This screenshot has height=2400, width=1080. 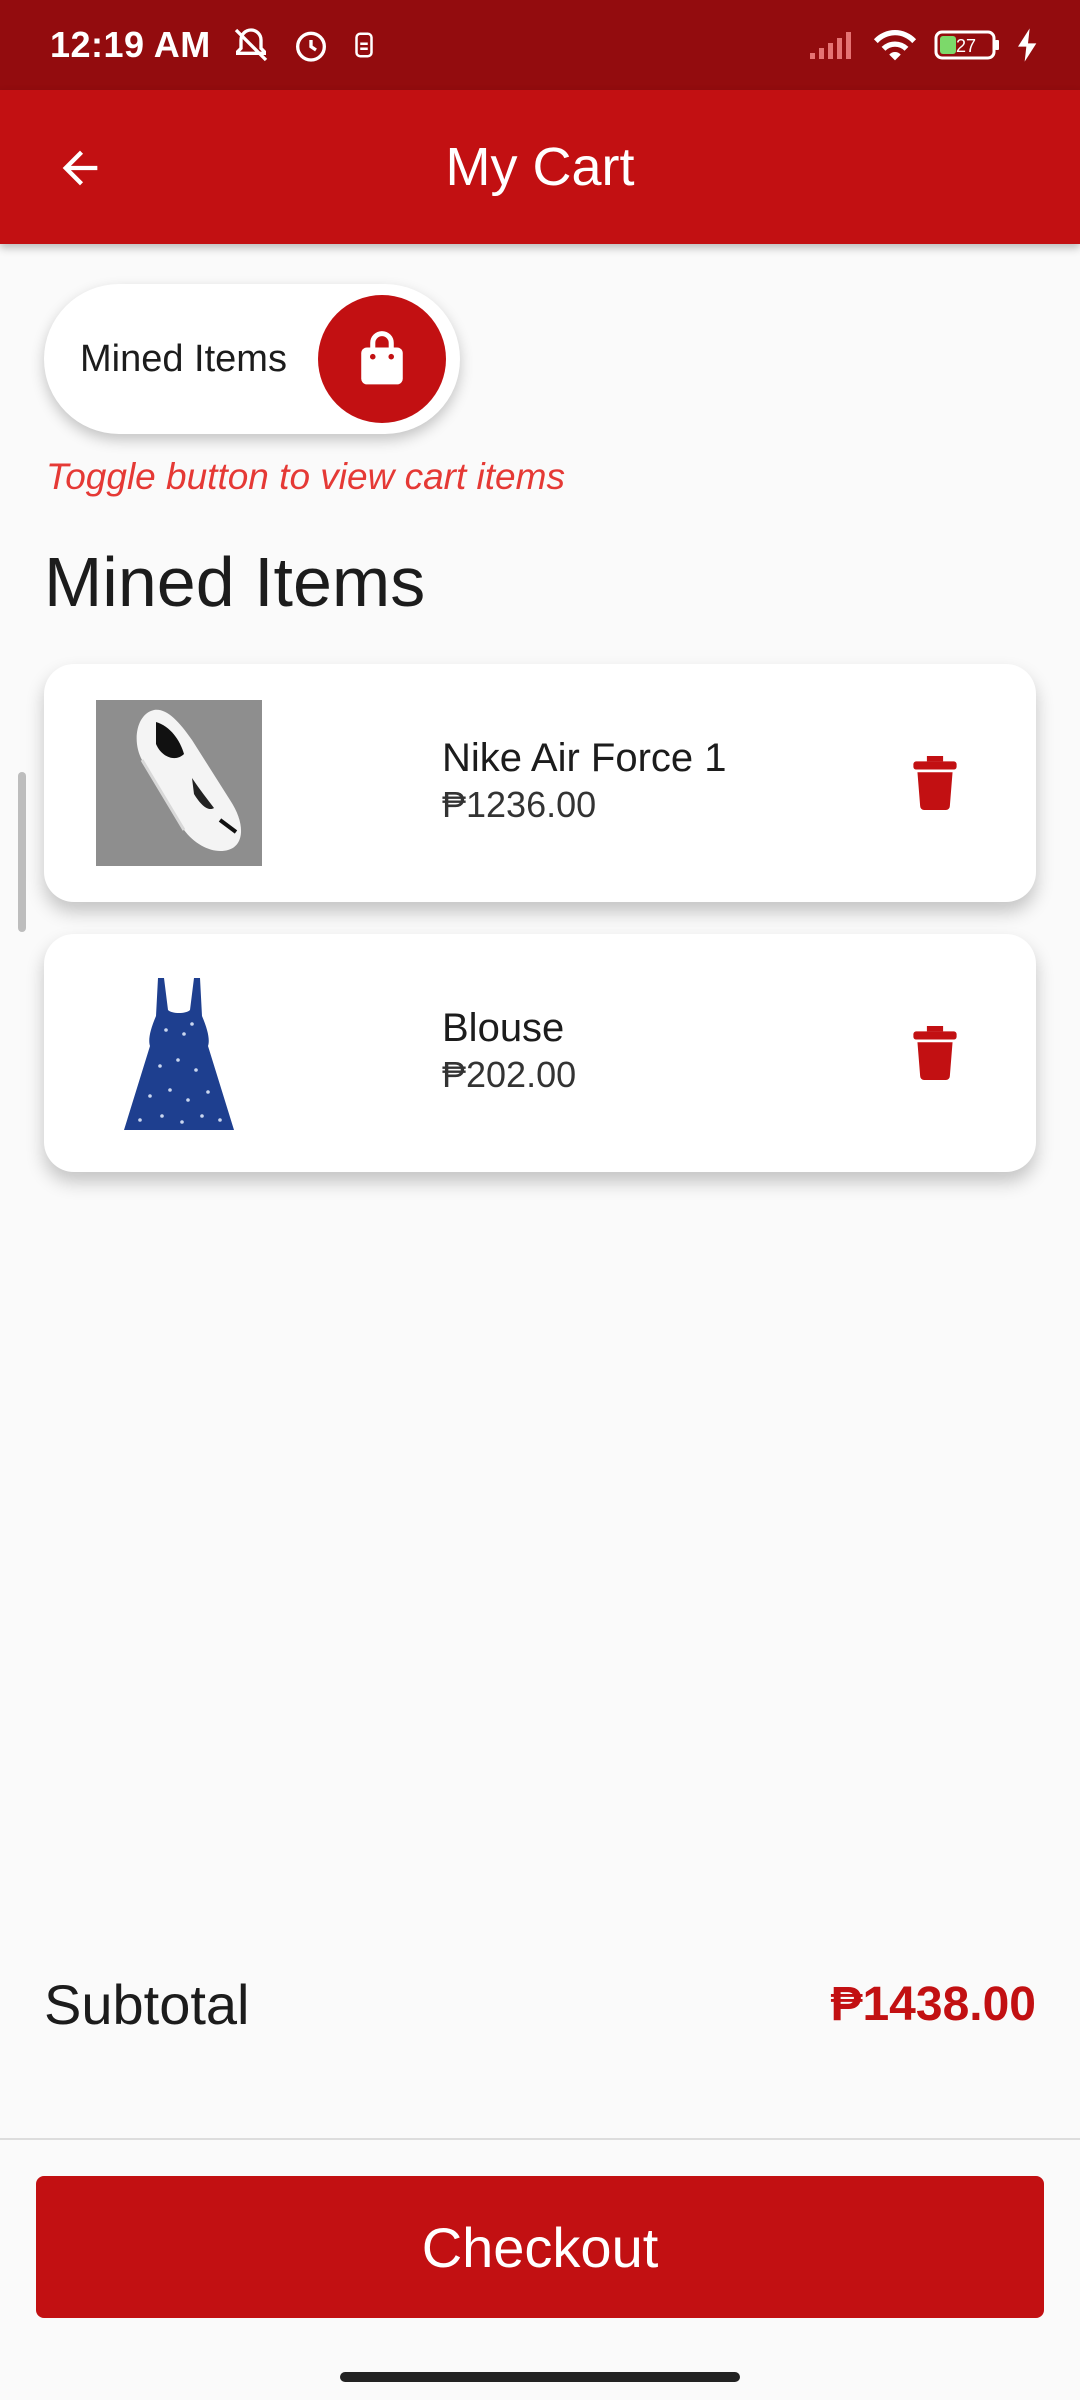 What do you see at coordinates (519, 804) in the screenshot?
I see `item-price: ₱1236.00` at bounding box center [519, 804].